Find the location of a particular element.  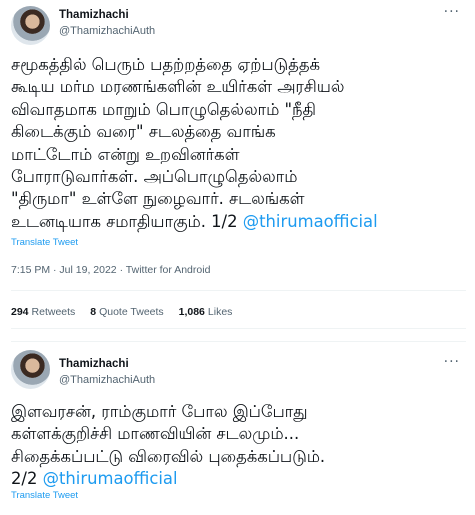

quote-tweets-stat: 8 Quote Tweets is located at coordinates (126, 312).